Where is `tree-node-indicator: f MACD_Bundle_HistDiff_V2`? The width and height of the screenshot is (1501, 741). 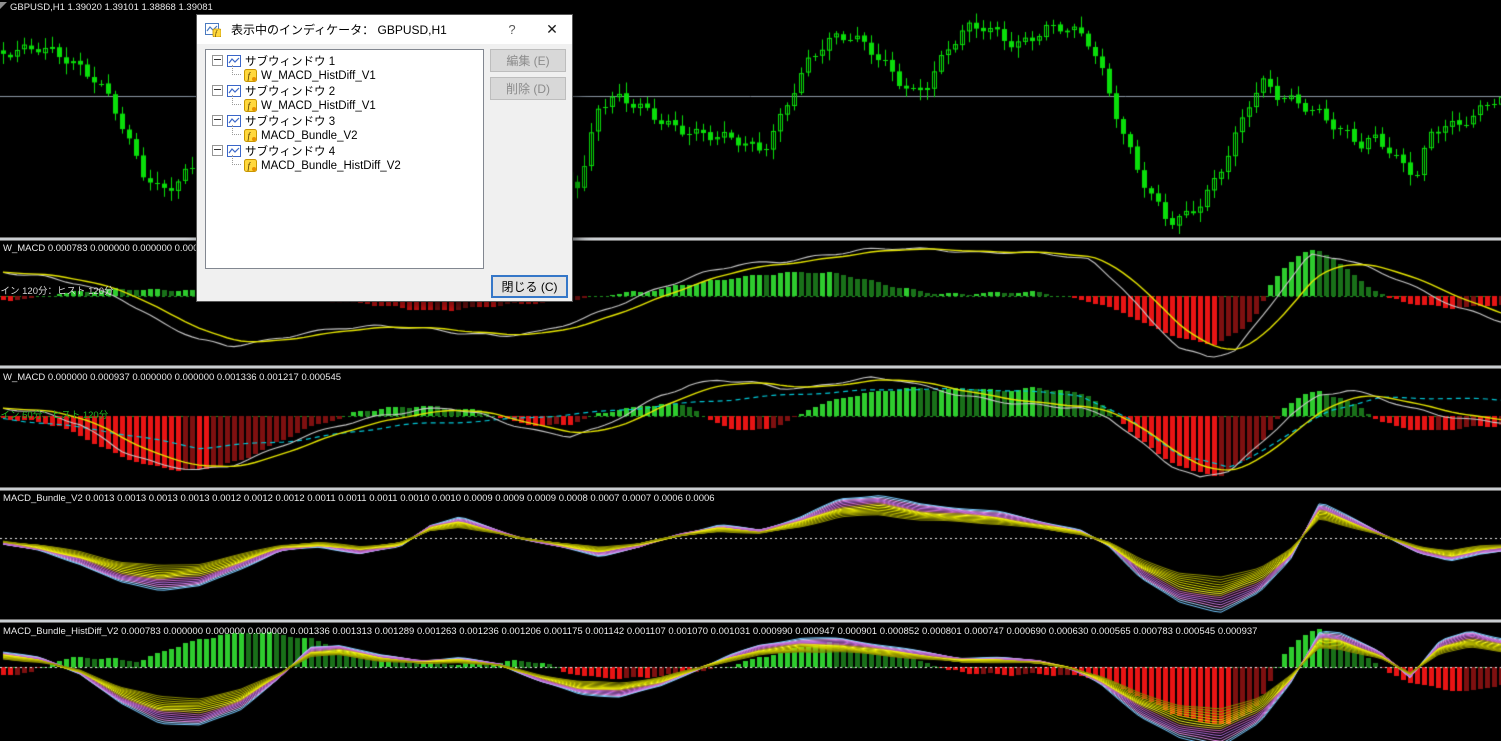 tree-node-indicator: f MACD_Bundle_HistDiff_V2 is located at coordinates (344, 164).